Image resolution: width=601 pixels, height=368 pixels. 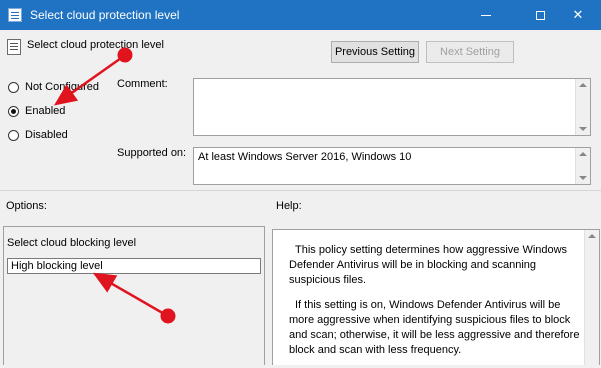 I want to click on dropdown-selected-value: High blocking level, so click(x=57, y=266).